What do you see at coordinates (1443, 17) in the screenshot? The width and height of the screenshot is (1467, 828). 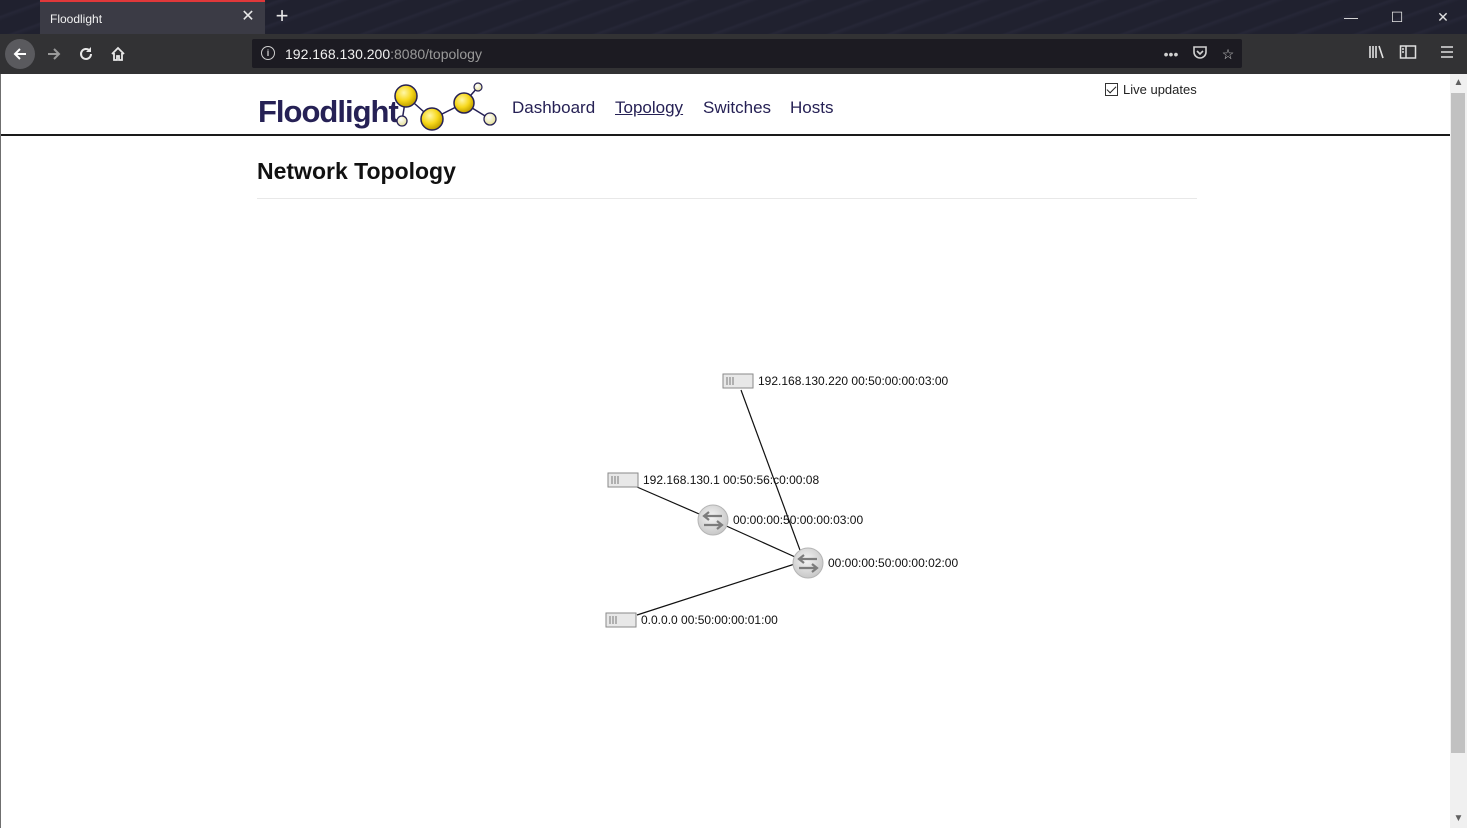 I see `close-window-icon: ✕` at bounding box center [1443, 17].